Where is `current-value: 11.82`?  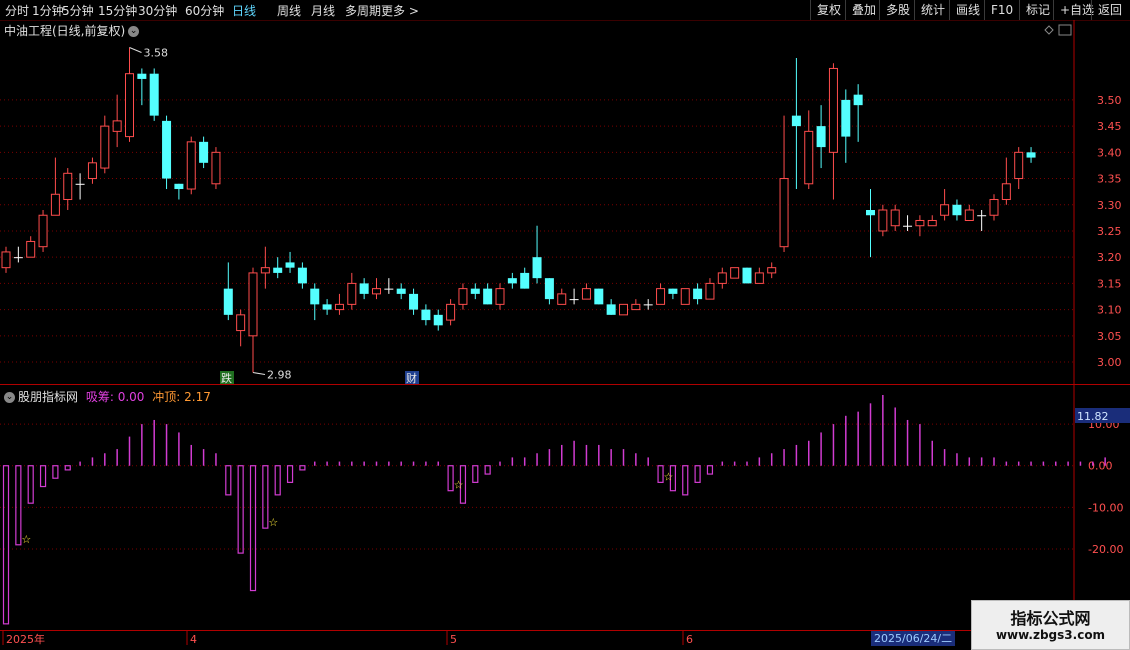
current-value: 11.82 is located at coordinates (1093, 416).